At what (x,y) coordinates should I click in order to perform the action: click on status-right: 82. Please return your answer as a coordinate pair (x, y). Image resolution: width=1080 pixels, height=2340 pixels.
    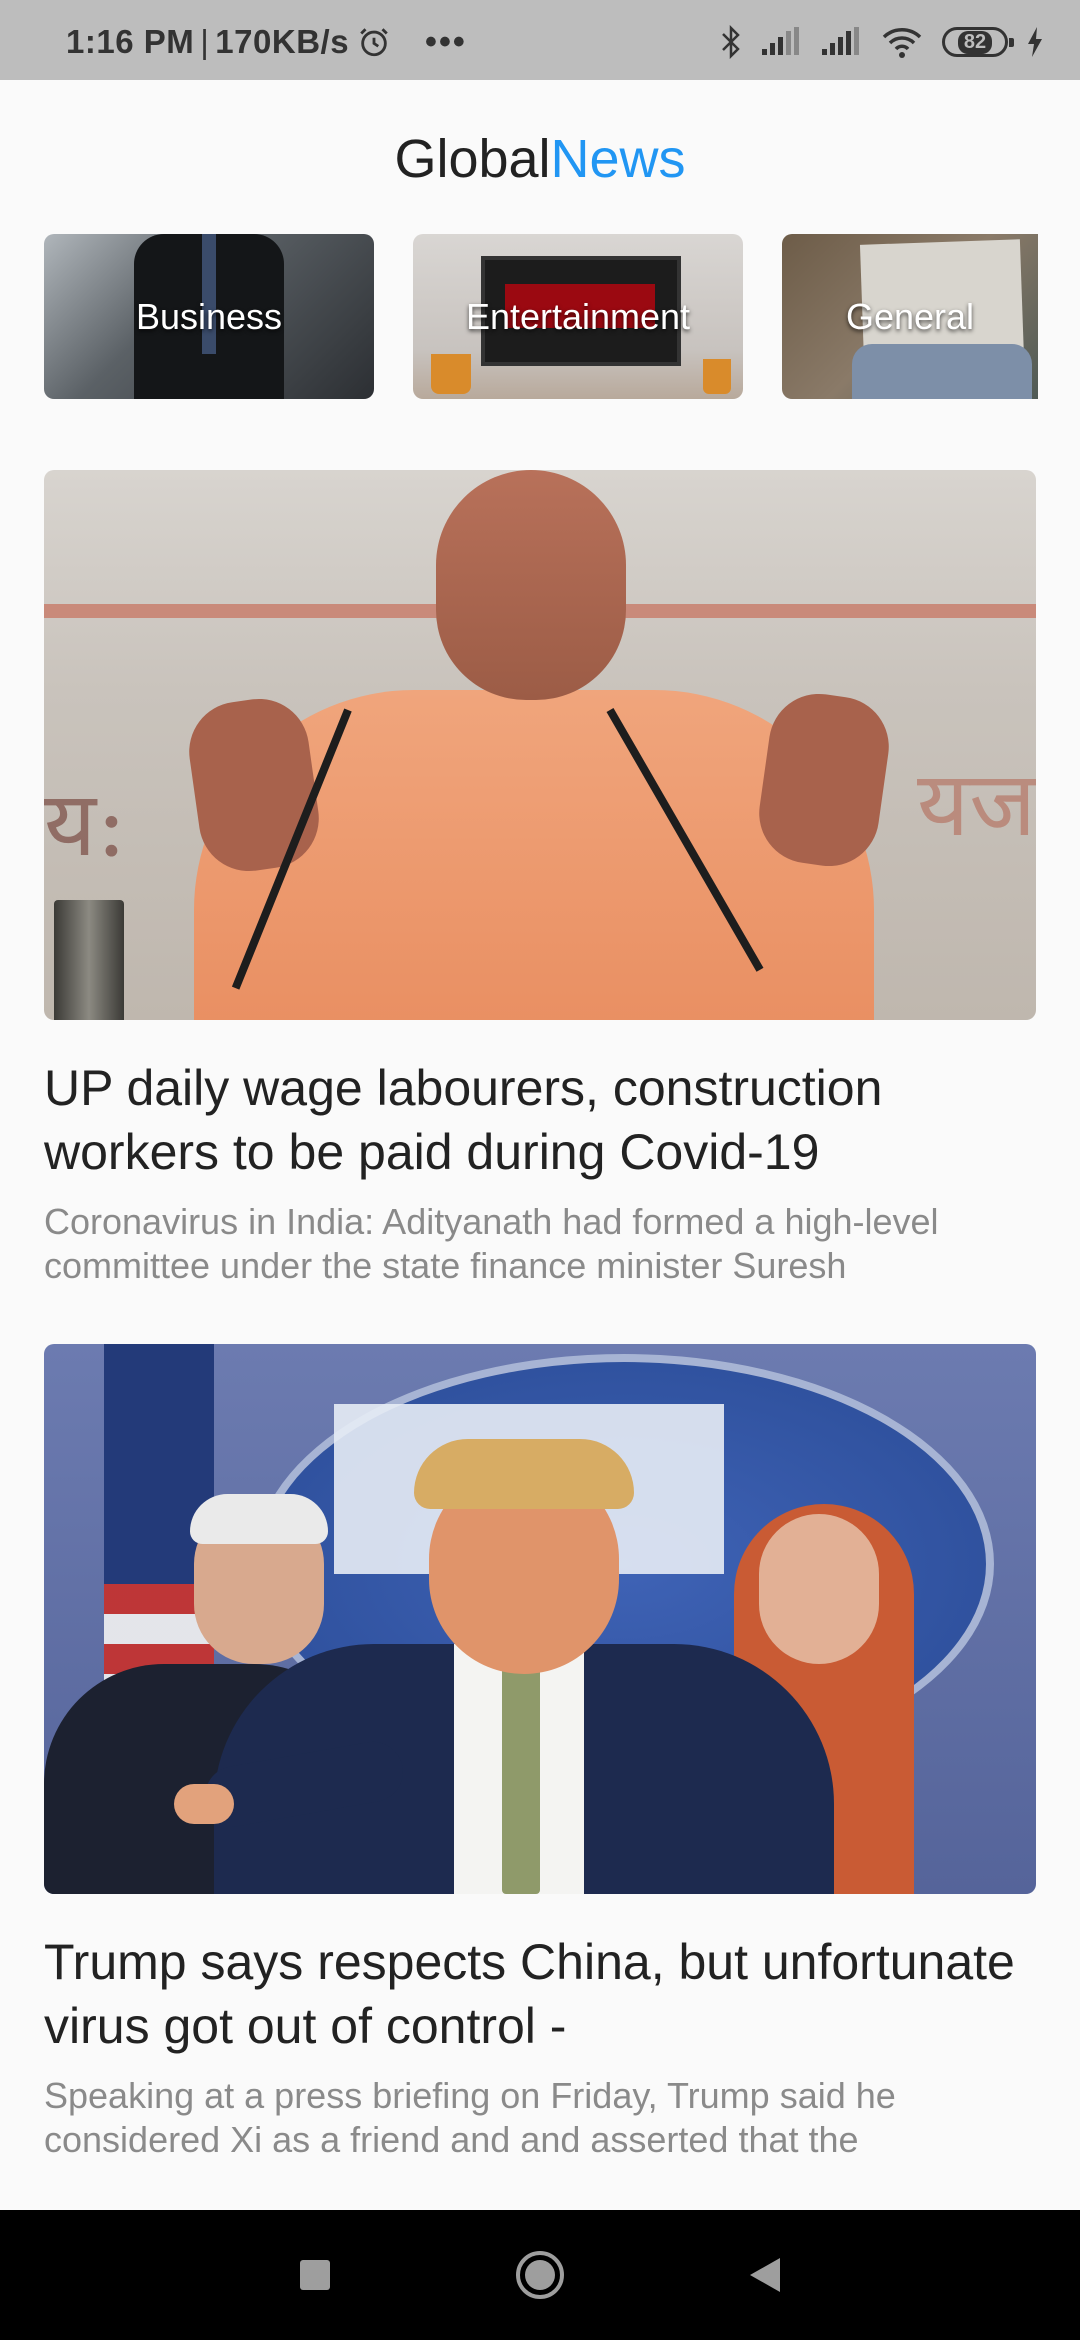
    Looking at the image, I should click on (882, 42).